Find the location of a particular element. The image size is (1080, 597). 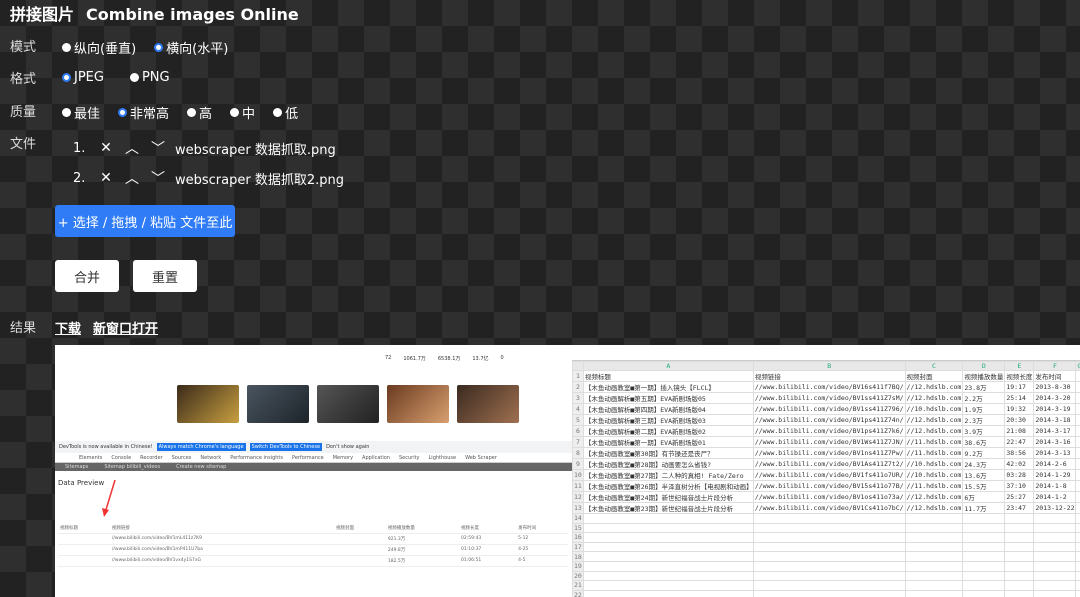

quality-medium-radio: 中 is located at coordinates (242, 112).